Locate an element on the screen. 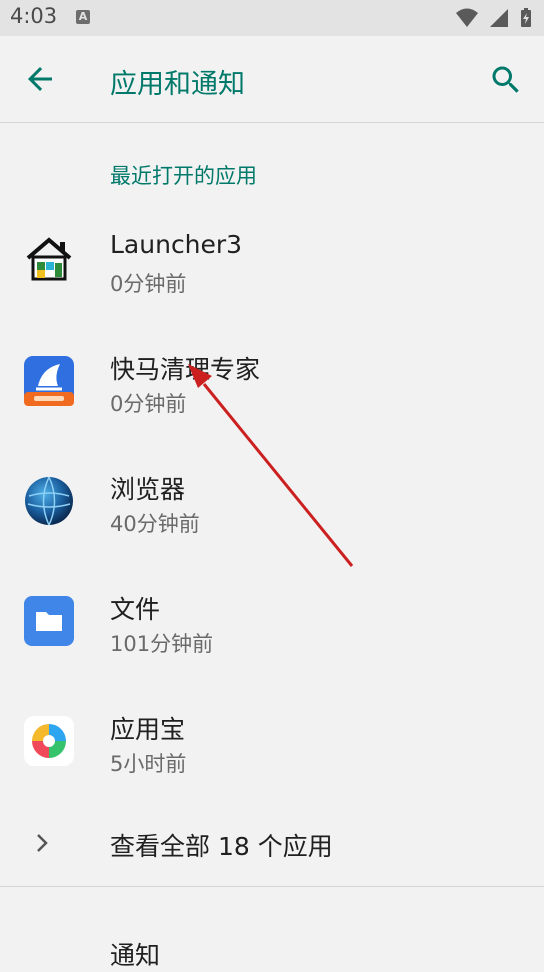 The width and height of the screenshot is (544, 972). signal-icon is located at coordinates (498, 18).